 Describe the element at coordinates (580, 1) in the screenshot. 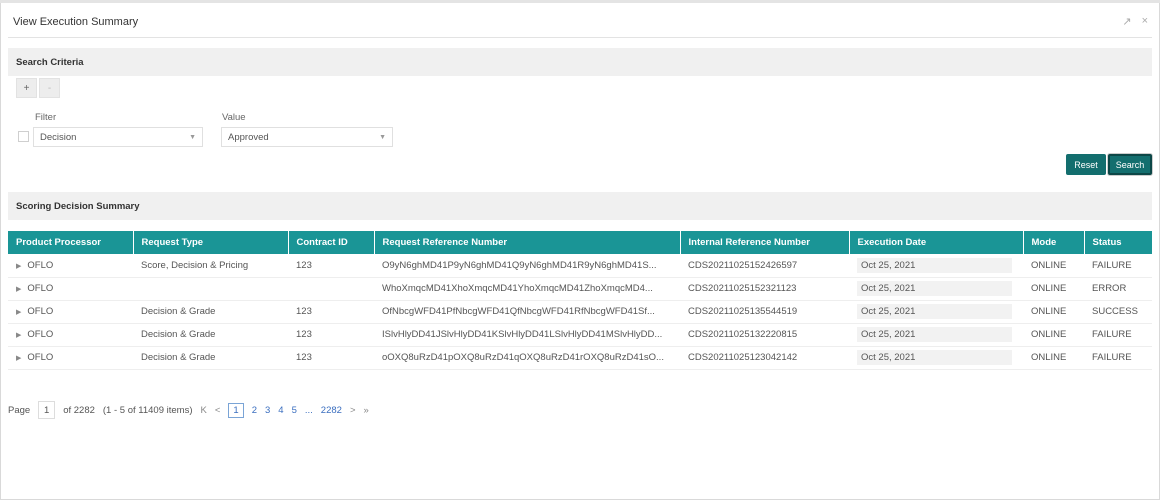

I see `top-divider` at that location.